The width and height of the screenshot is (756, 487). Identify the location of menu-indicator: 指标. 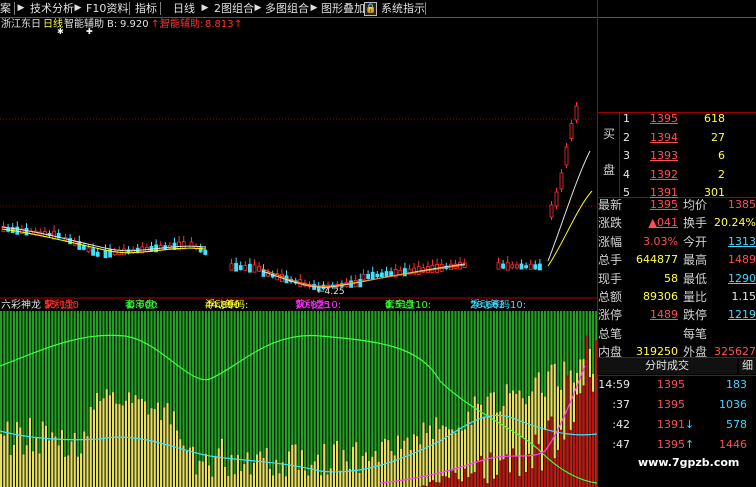
(146, 8).